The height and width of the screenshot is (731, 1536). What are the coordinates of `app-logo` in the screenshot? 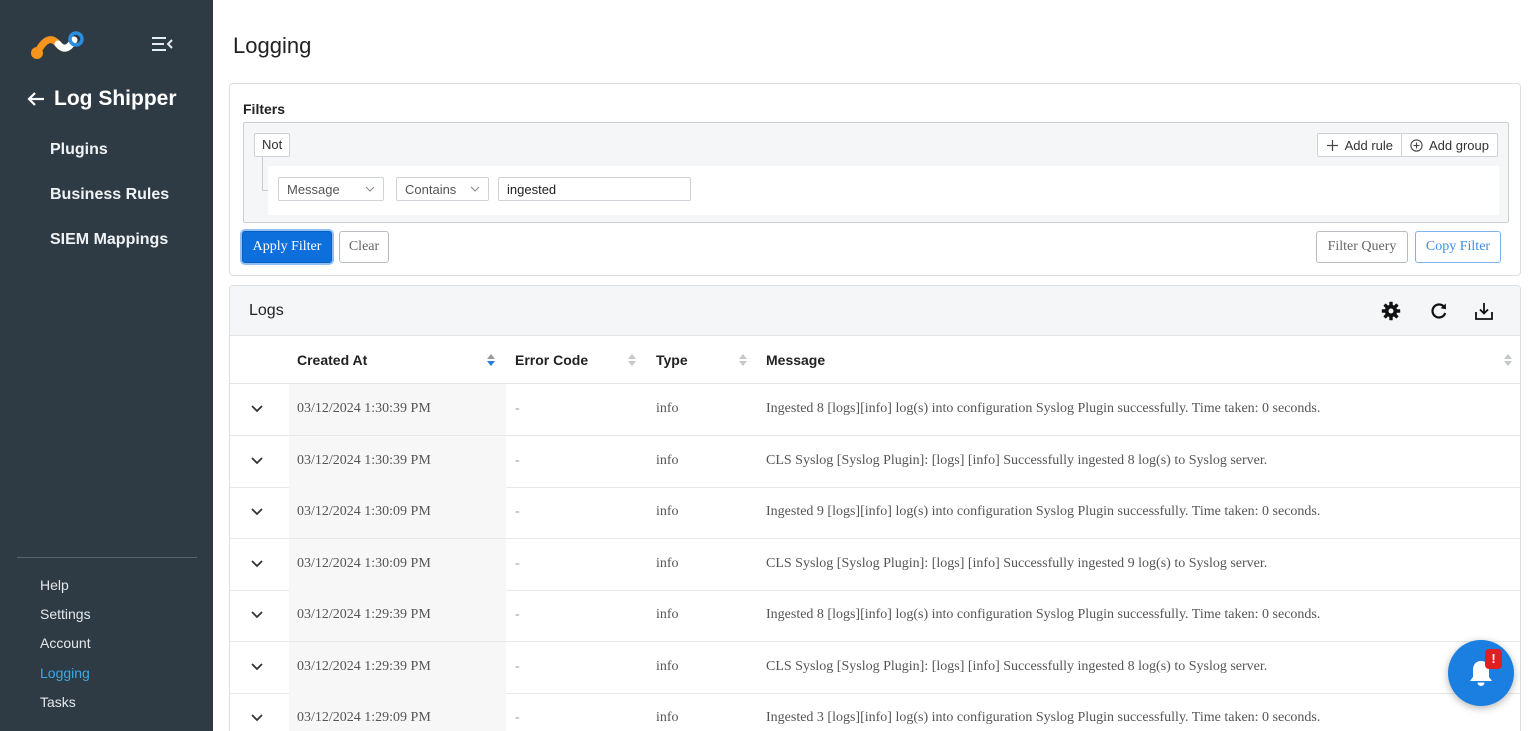 It's located at (57, 45).